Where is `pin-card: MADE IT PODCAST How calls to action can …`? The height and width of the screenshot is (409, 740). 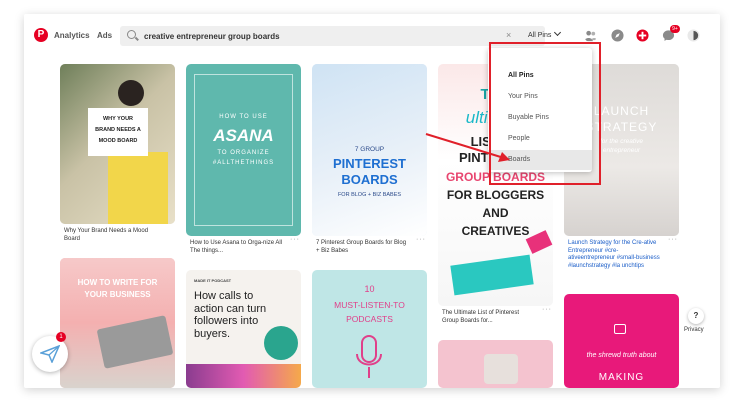 pin-card: MADE IT PODCAST How calls to action can … is located at coordinates (243, 329).